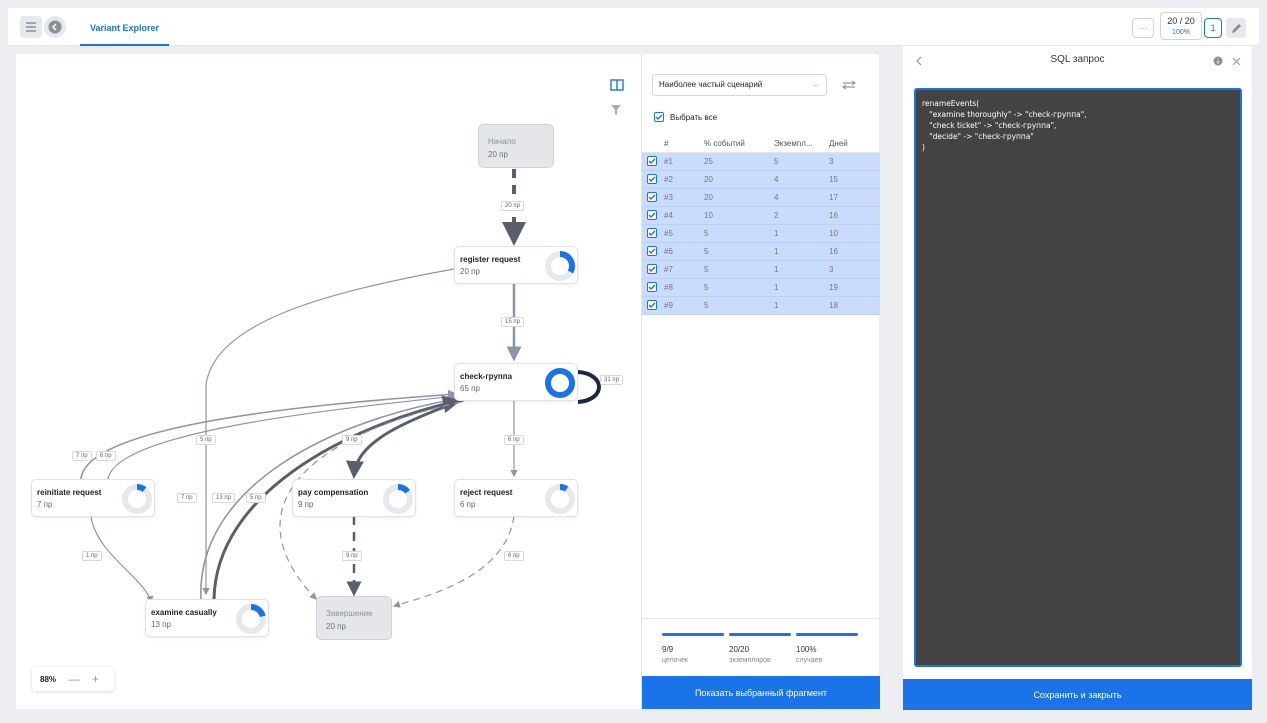  I want to click on cell-events-percent: 25, so click(708, 161).